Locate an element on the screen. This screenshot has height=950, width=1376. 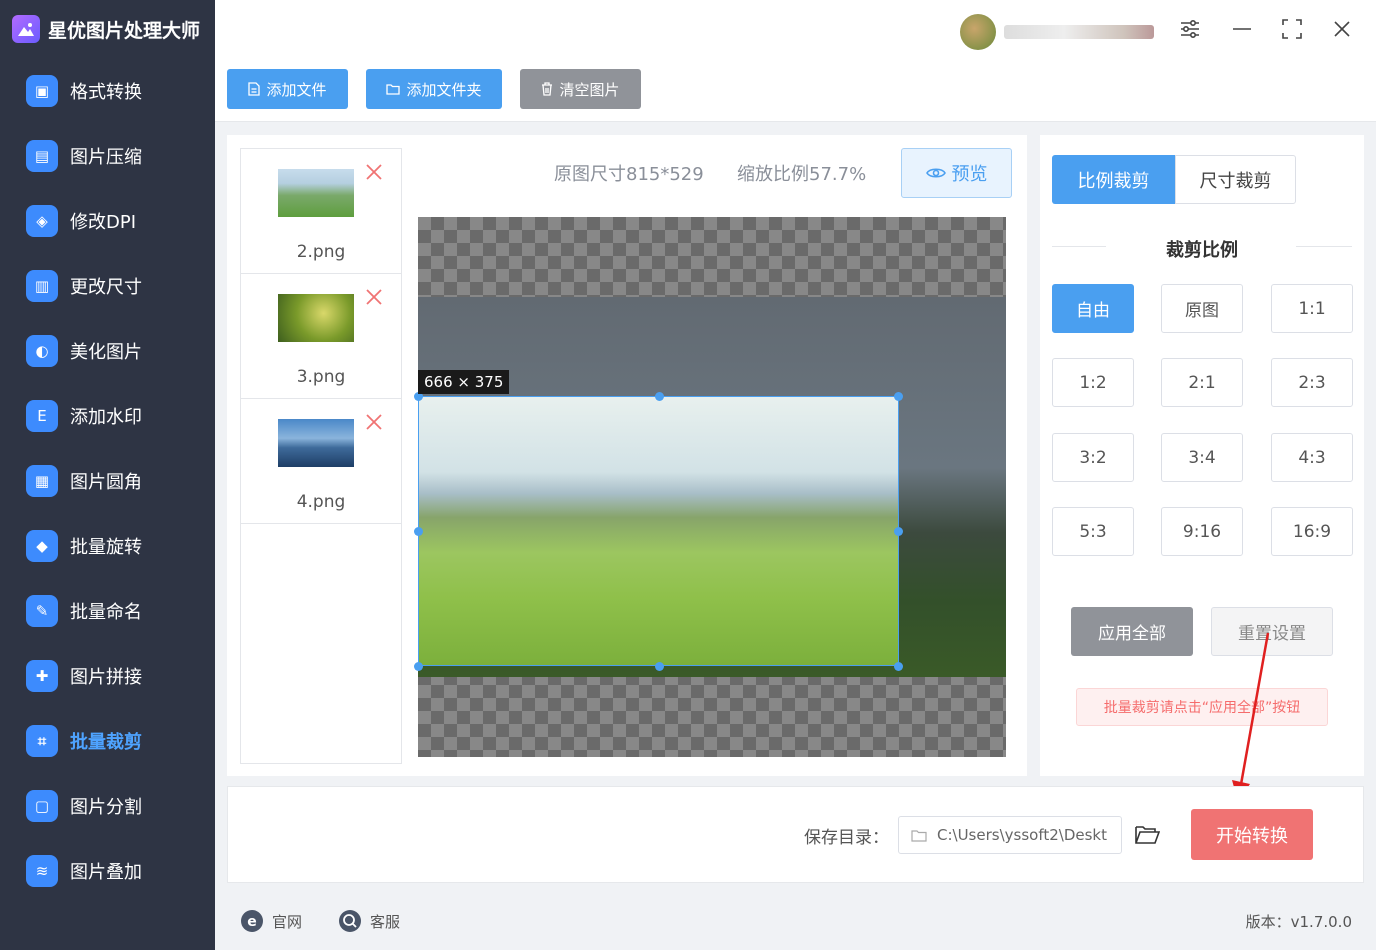
ratio-button: 4:3 is located at coordinates (1312, 457).